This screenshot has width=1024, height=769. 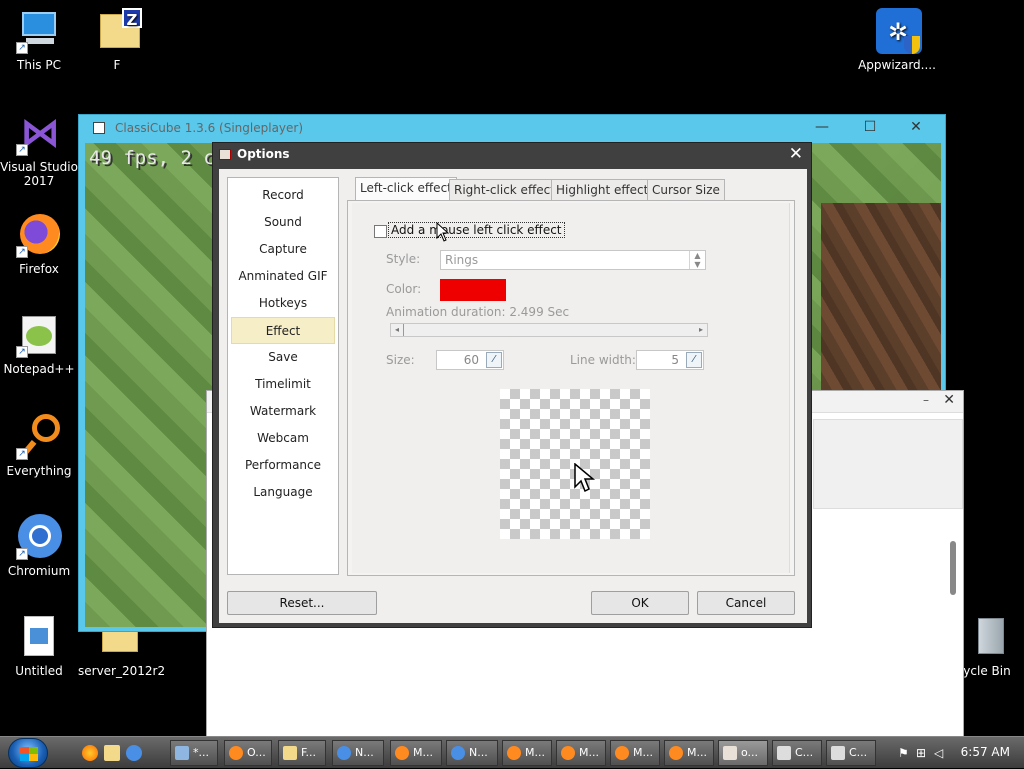 What do you see at coordinates (822, 129) in the screenshot?
I see `minimize-button: —` at bounding box center [822, 129].